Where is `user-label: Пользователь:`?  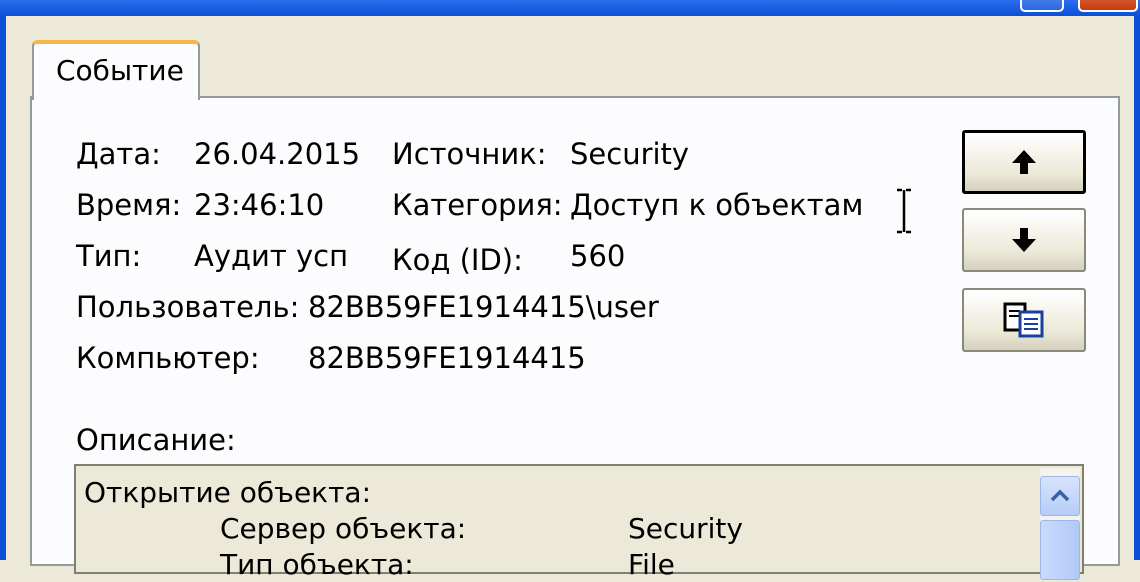 user-label: Пользователь: is located at coordinates (188, 307).